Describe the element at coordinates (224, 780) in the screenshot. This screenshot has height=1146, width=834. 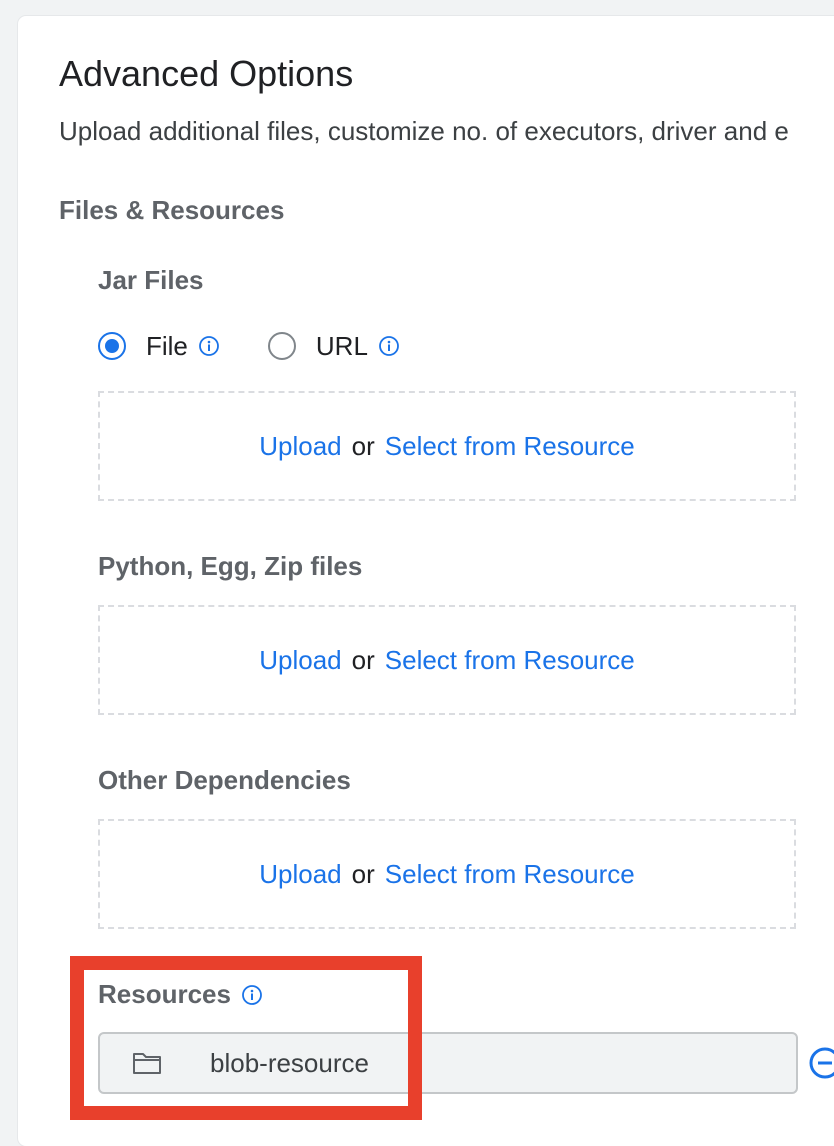
I see `other-dependencies-label: Other Dependencies` at that location.